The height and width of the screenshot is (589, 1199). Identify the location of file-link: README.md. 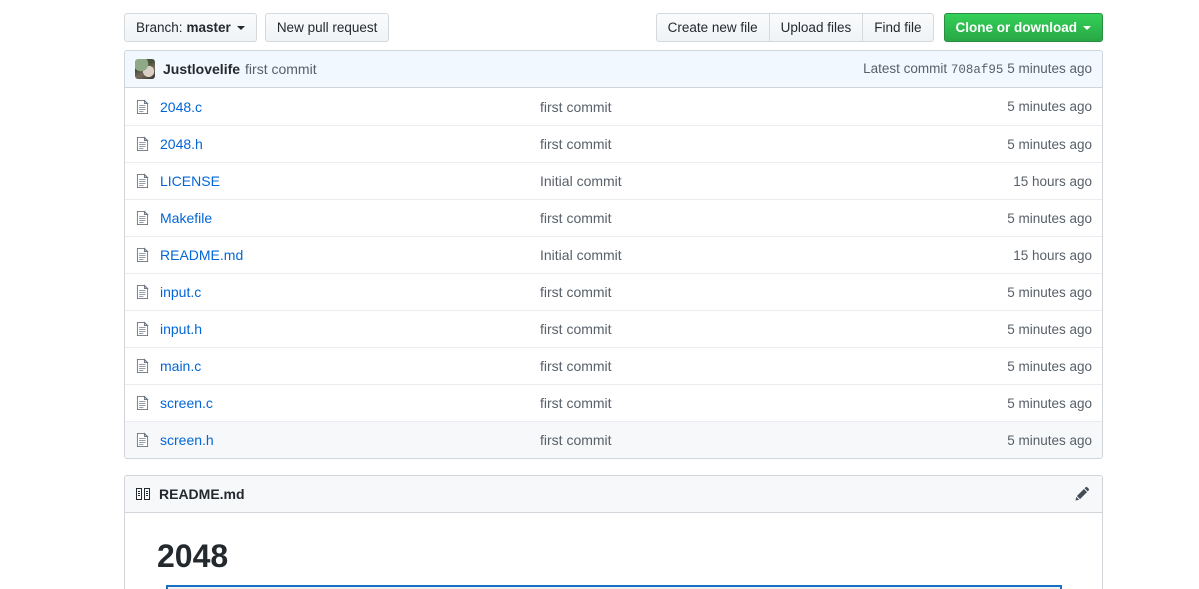
(350, 255).